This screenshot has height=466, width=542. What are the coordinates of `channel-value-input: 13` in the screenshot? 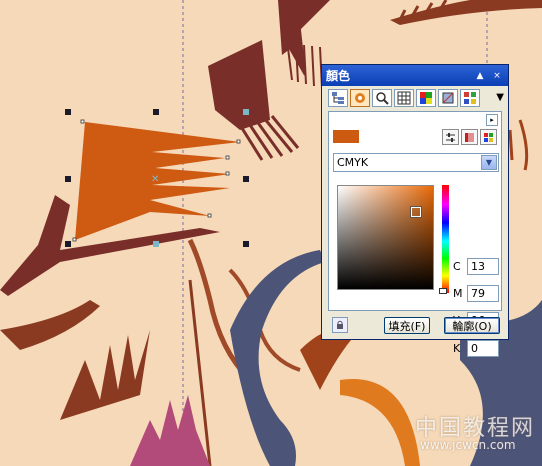 It's located at (483, 266).